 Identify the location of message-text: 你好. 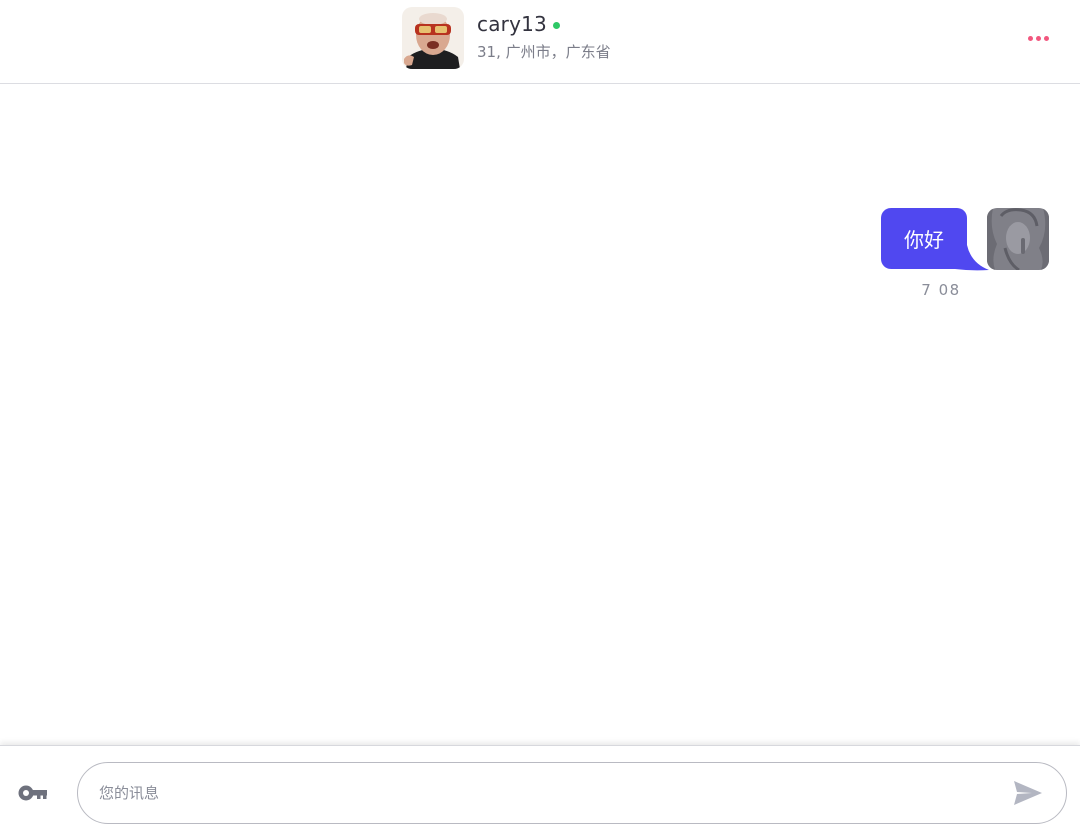
(924, 240).